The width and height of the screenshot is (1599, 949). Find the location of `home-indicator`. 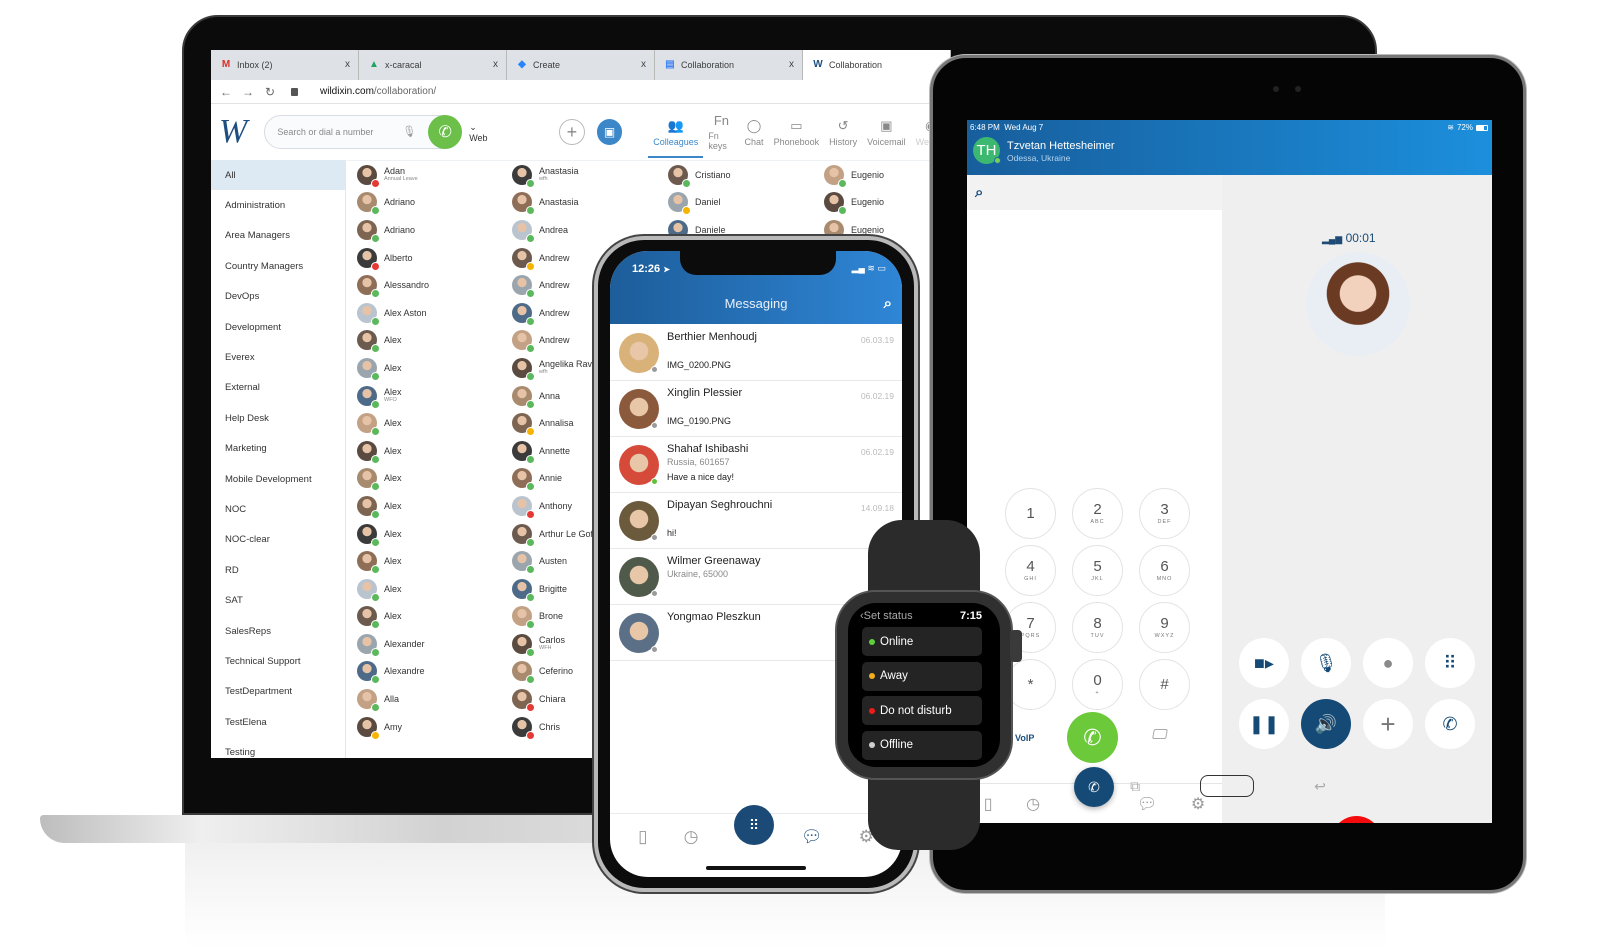

home-indicator is located at coordinates (756, 868).